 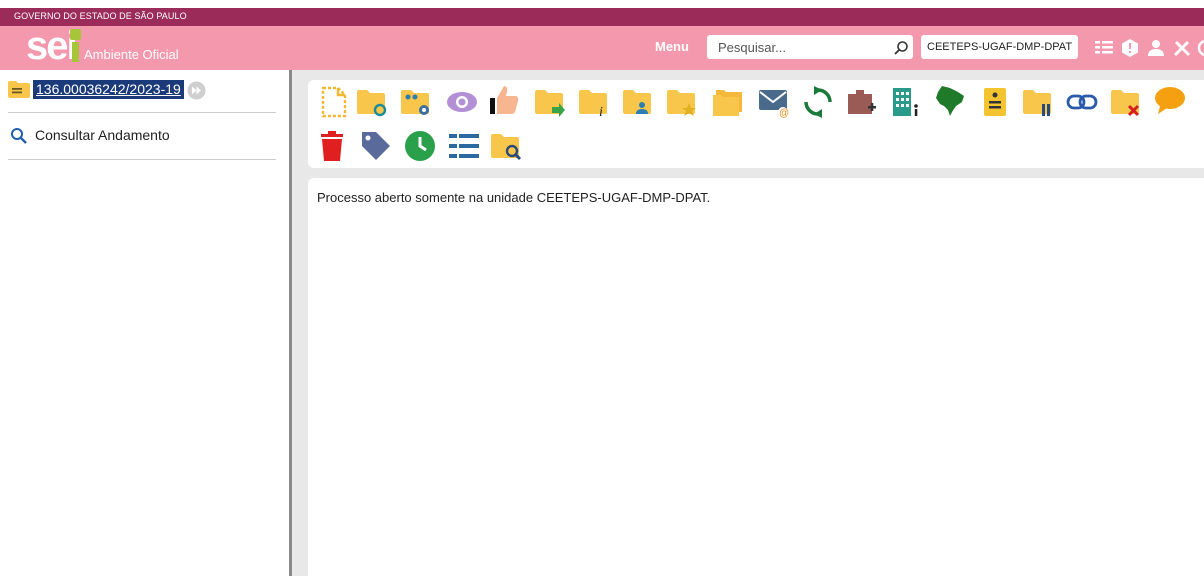 I want to click on svg-text: i, so click(x=601, y=111).